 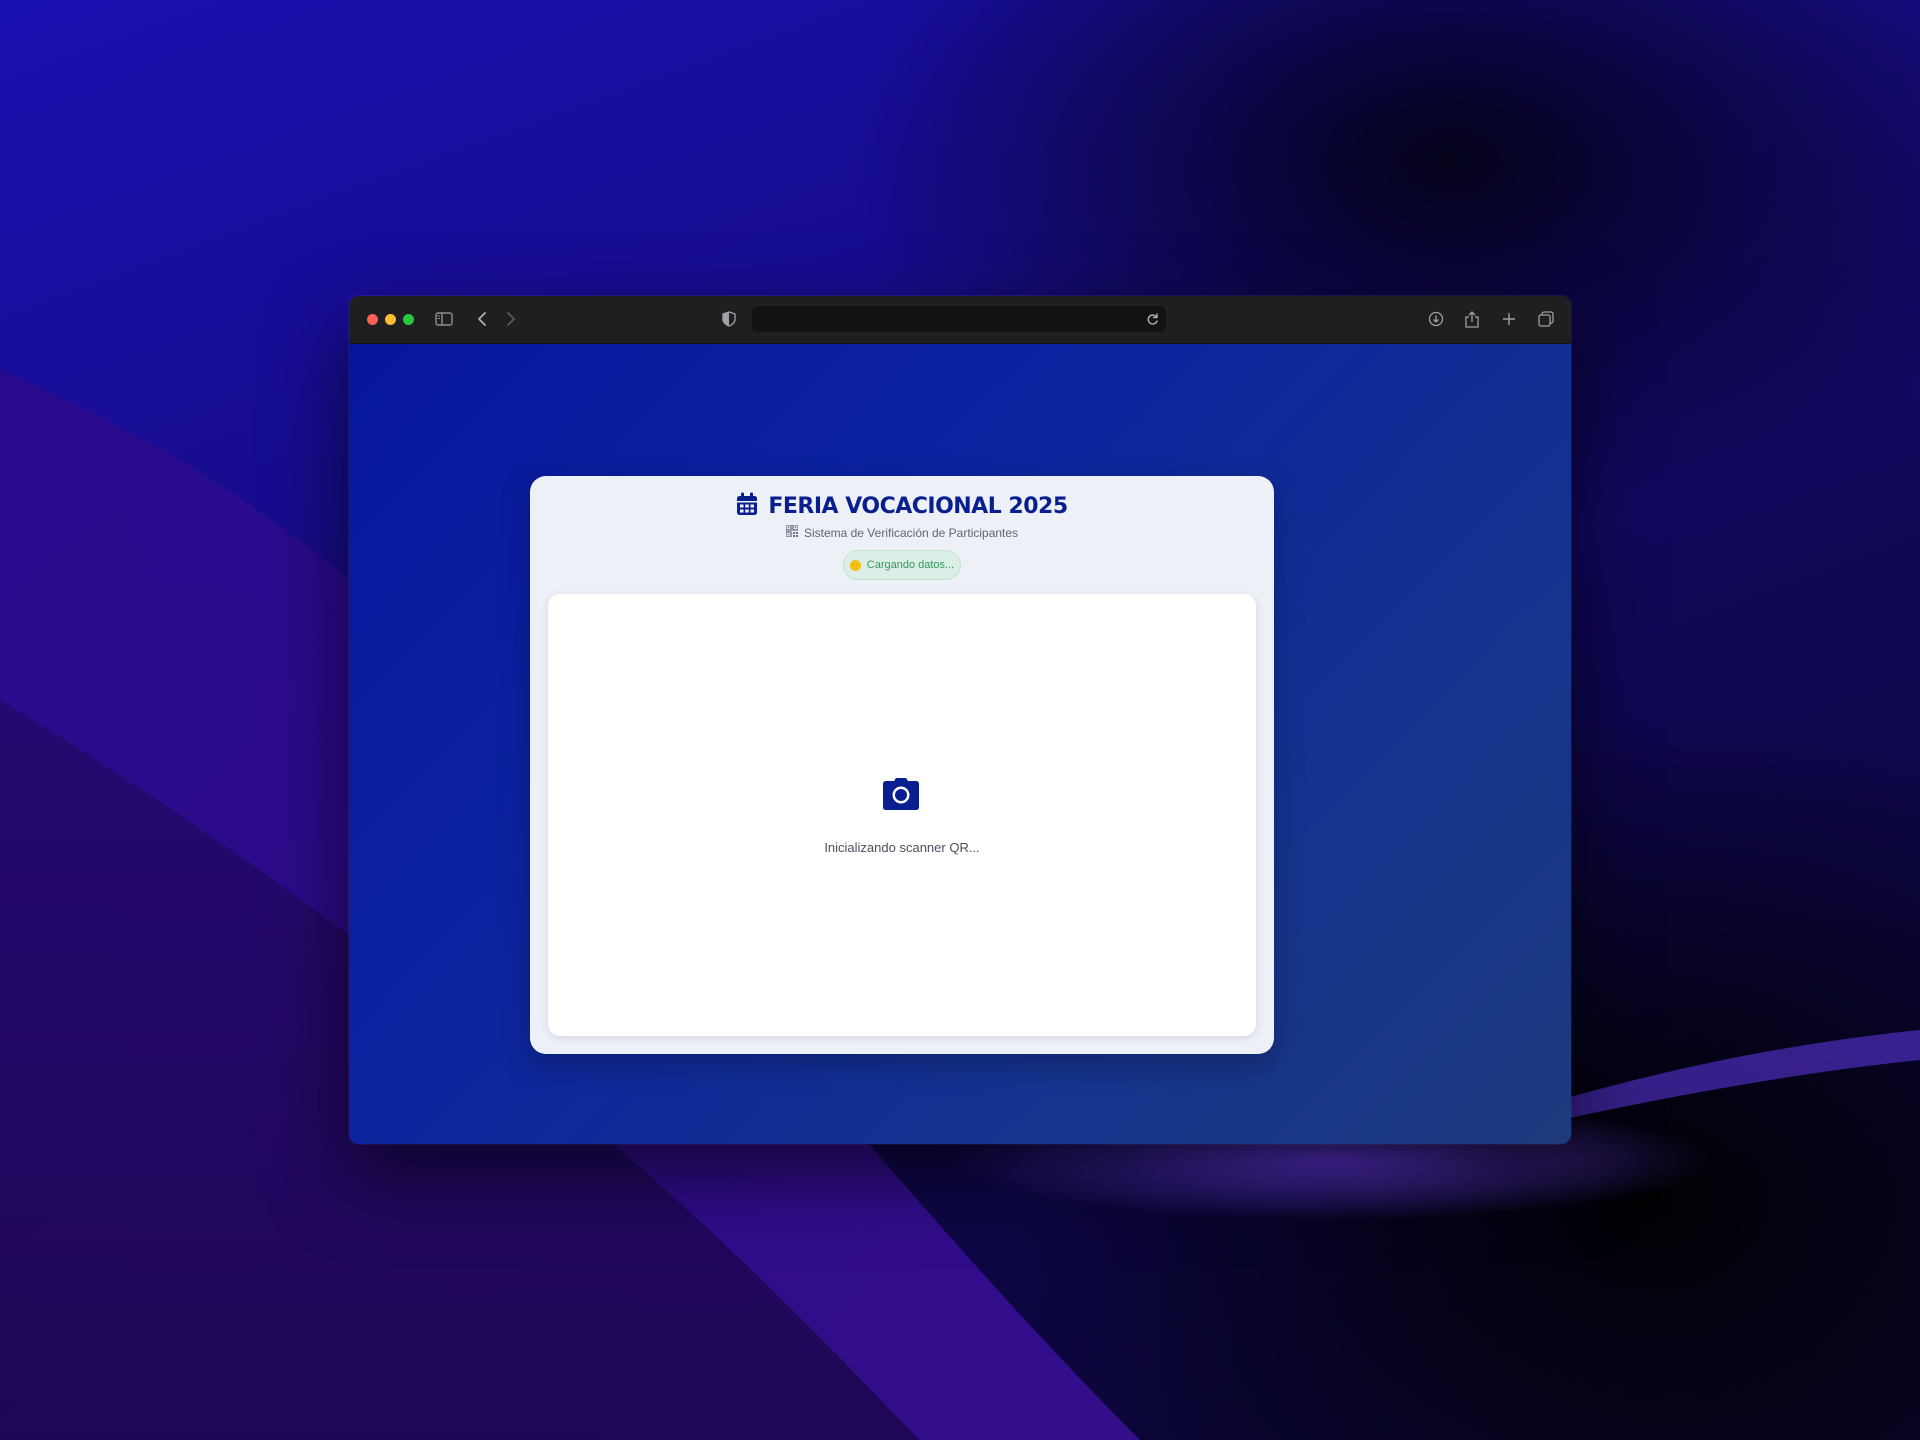 What do you see at coordinates (1509, 319) in the screenshot?
I see `plus-icon` at bounding box center [1509, 319].